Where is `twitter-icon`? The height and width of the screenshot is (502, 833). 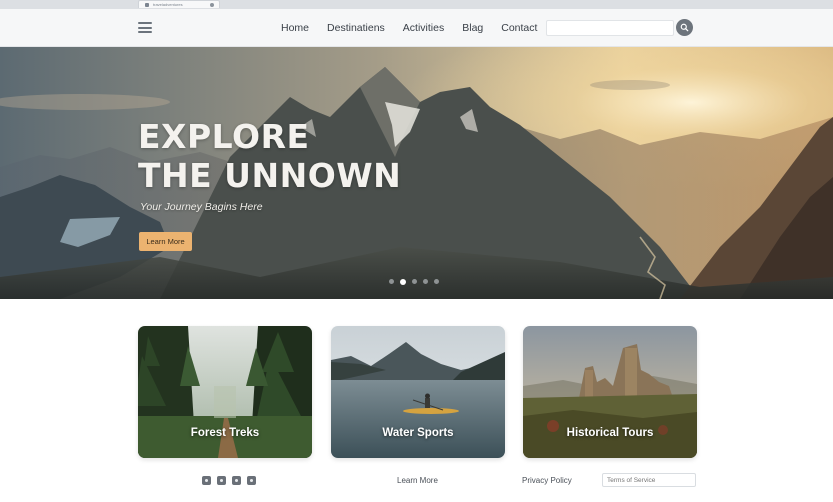 twitter-icon is located at coordinates (221, 480).